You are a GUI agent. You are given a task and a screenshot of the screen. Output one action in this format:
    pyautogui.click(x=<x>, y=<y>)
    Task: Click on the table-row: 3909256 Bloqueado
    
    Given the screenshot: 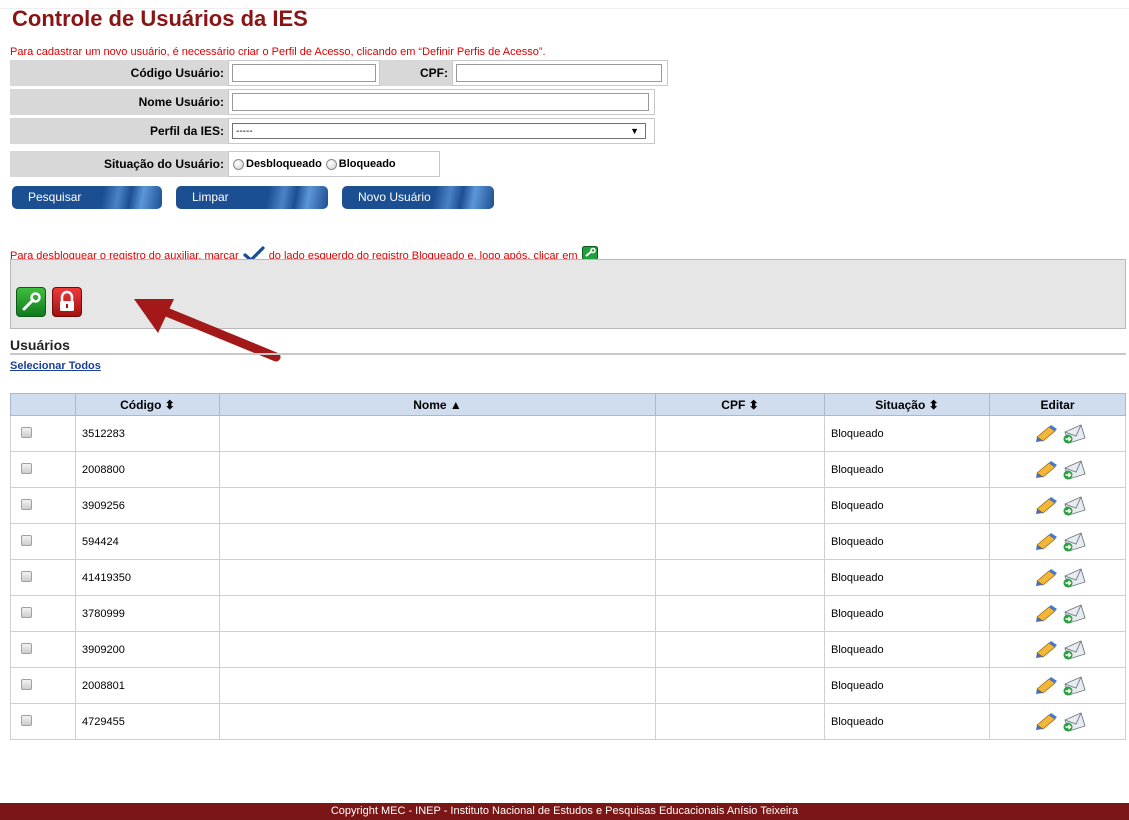 What is the action you would take?
    pyautogui.click(x=568, y=505)
    